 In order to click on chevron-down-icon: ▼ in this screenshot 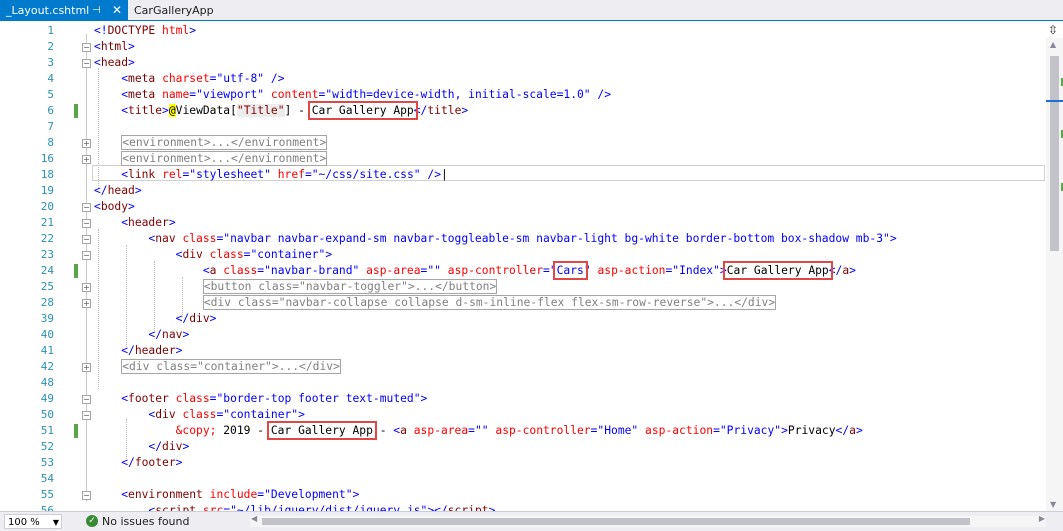, I will do `click(55, 522)`.